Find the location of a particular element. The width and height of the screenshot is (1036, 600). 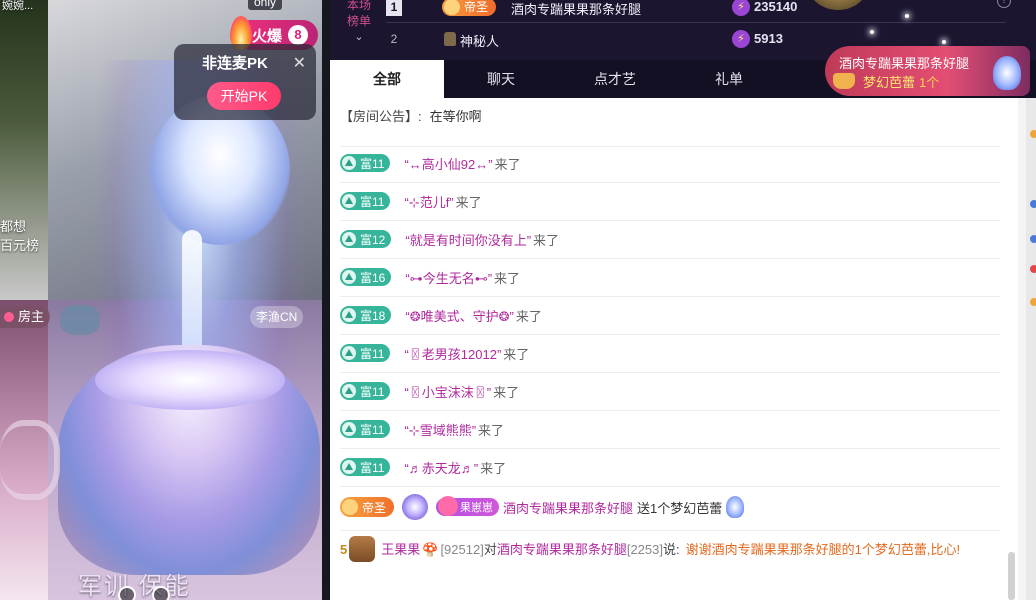

help-icon: ? is located at coordinates (1004, 4).